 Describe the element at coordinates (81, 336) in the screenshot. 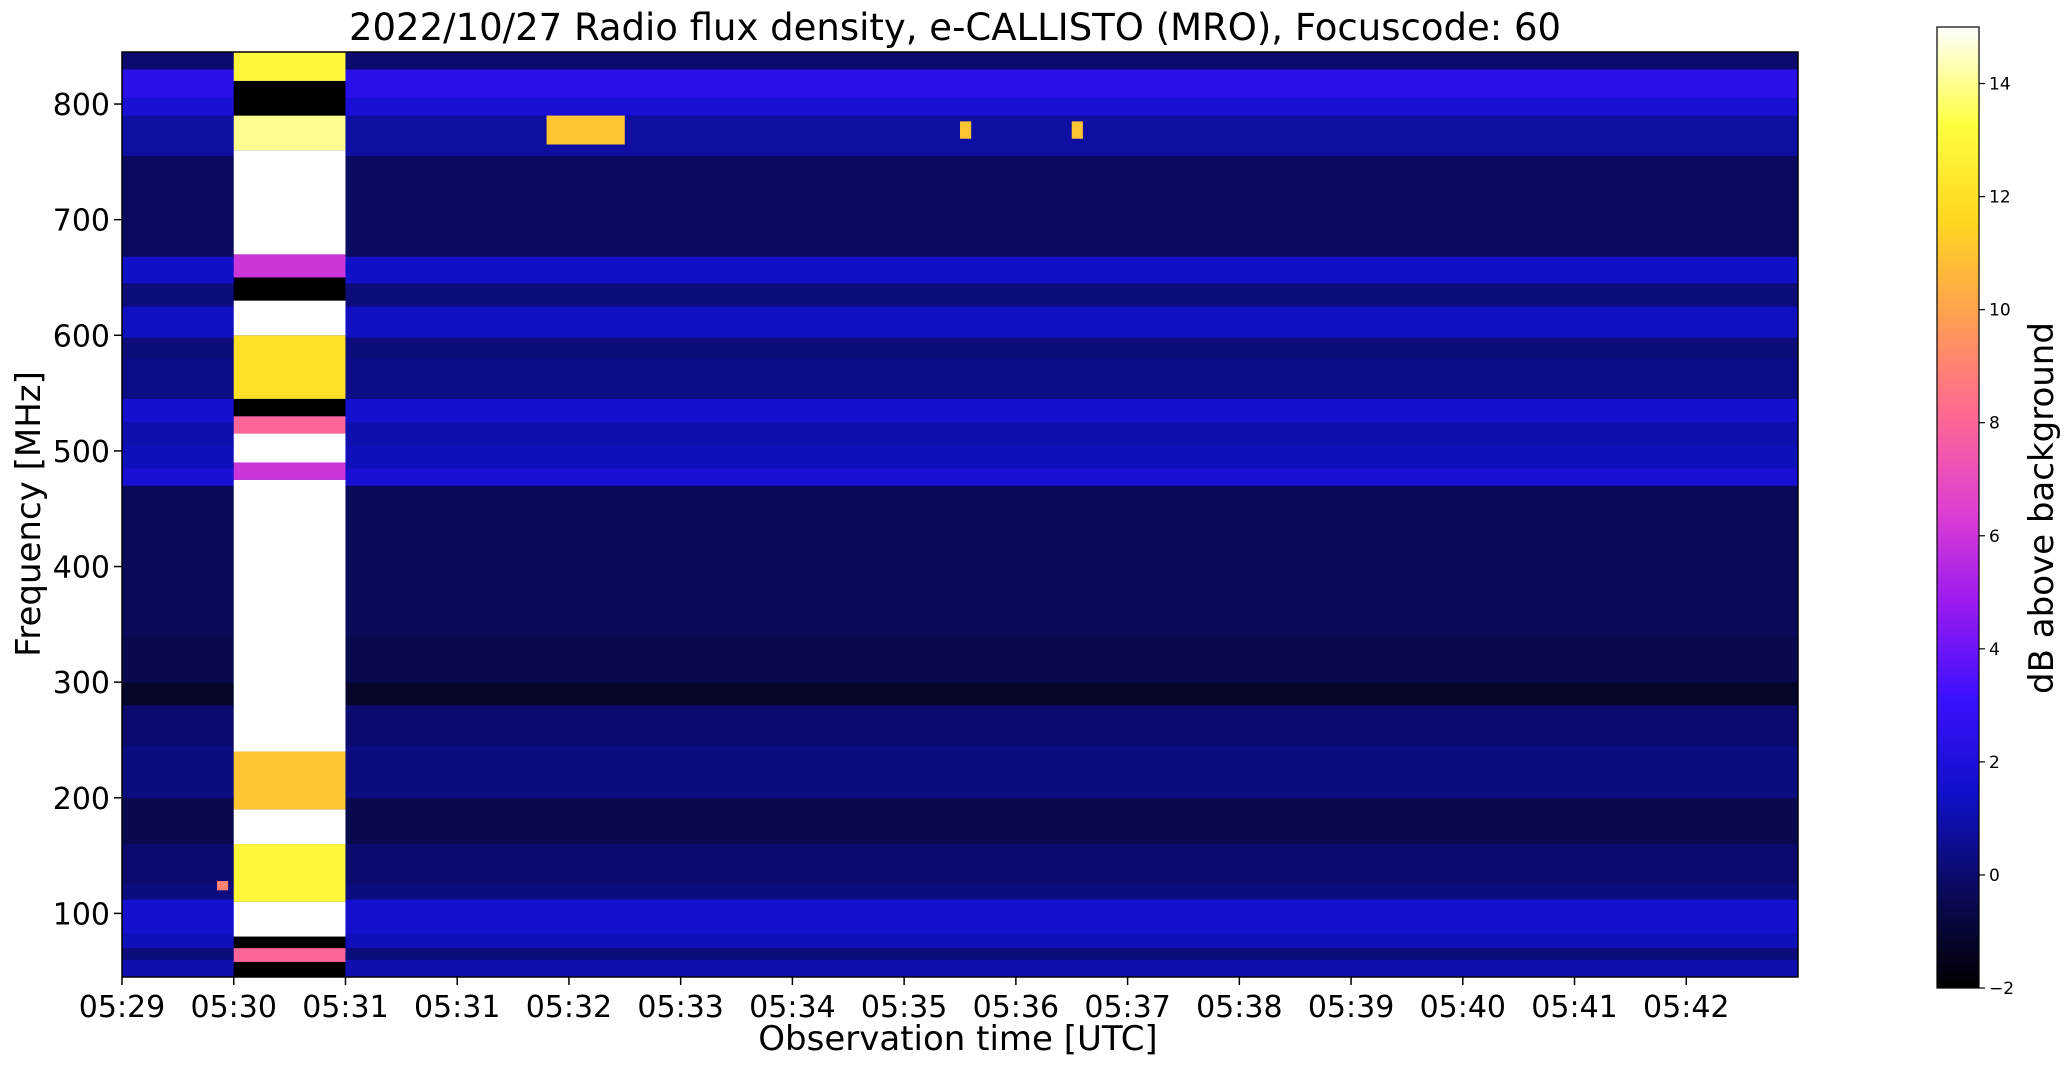

I see `y-tick-label: 600` at that location.